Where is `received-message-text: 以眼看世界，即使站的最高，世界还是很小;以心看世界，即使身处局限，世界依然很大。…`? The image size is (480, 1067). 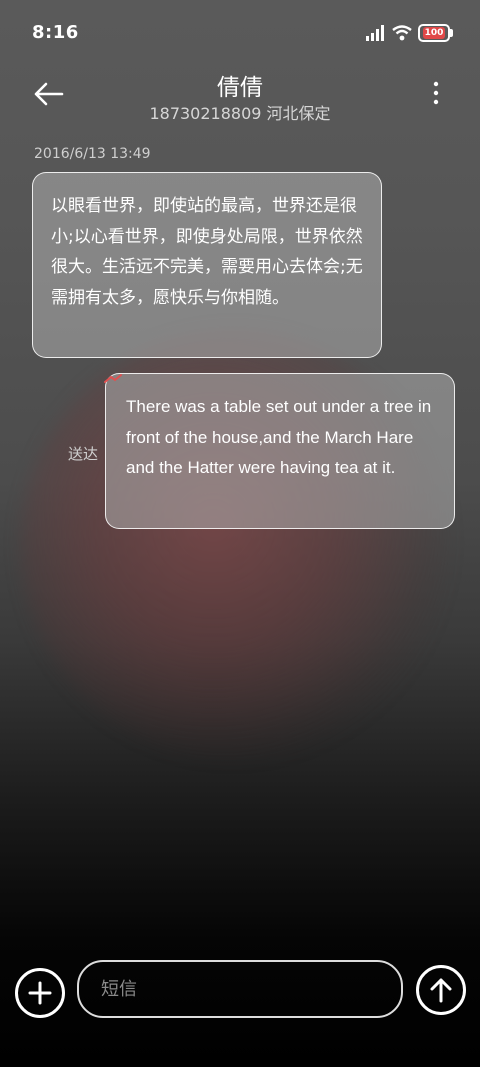 received-message-text: 以眼看世界，即使站的最高，世界还是很小;以心看世界，即使身处局限，世界依然很大。… is located at coordinates (207, 252).